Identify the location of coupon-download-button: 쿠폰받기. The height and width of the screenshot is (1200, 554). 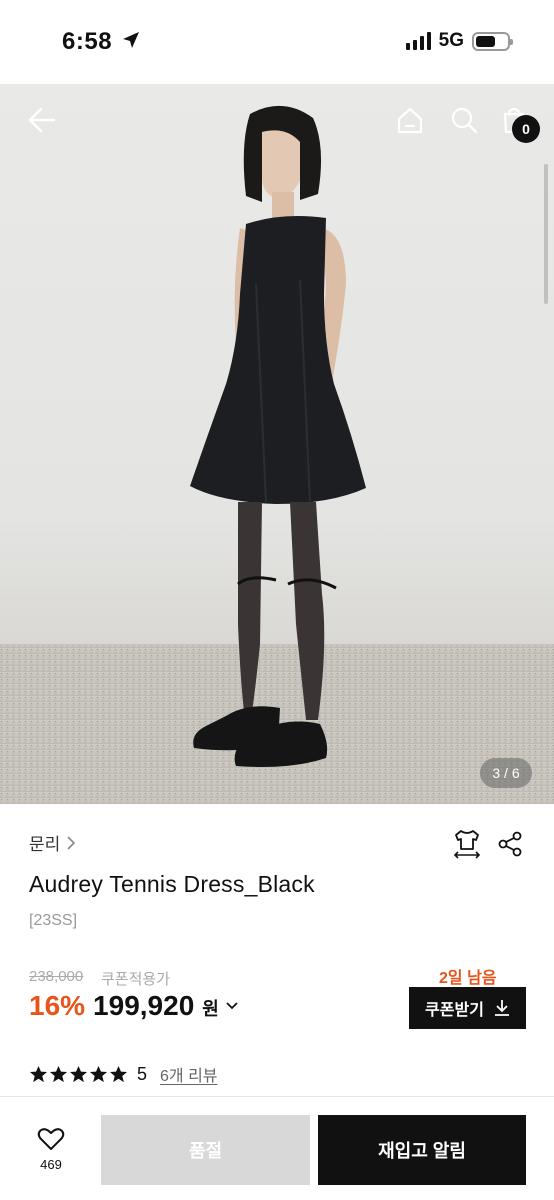
(467, 1008).